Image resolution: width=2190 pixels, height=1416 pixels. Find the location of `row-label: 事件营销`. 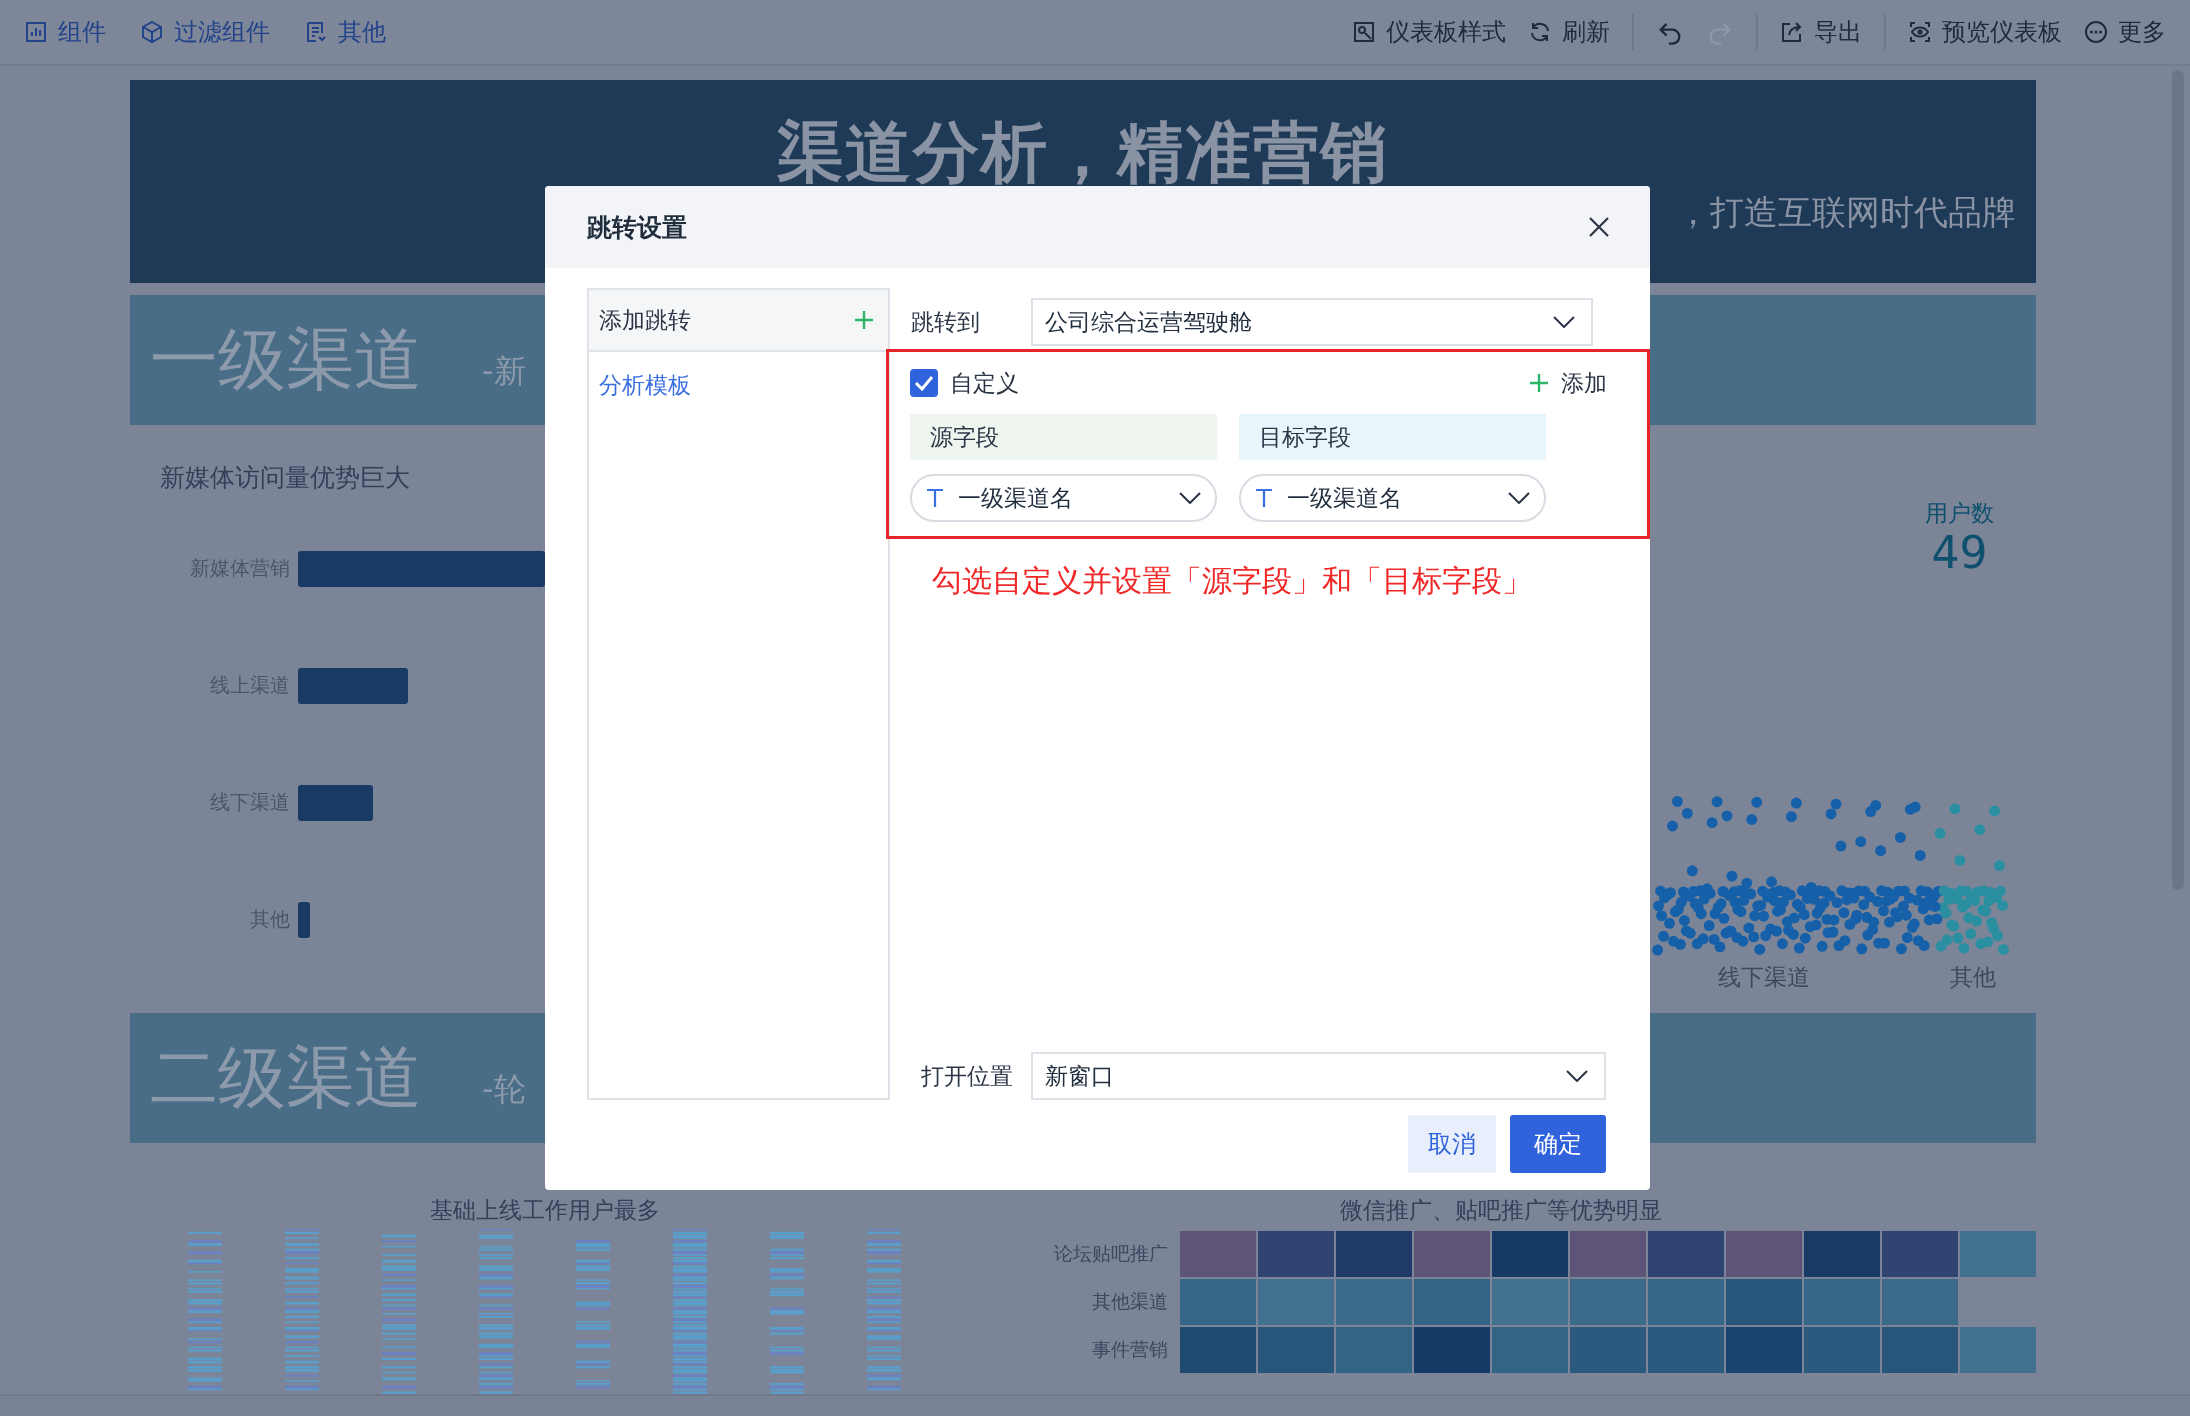

row-label: 事件营销 is located at coordinates (1129, 1349).